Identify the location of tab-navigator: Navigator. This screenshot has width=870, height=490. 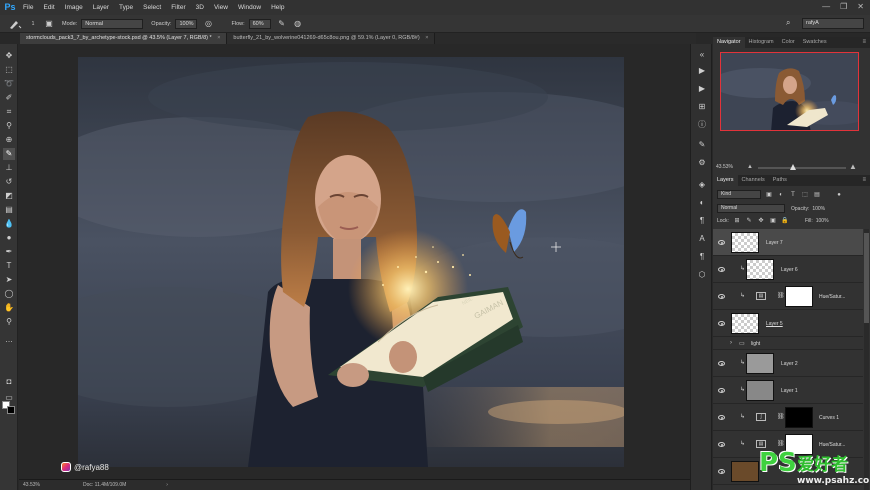
(729, 42).